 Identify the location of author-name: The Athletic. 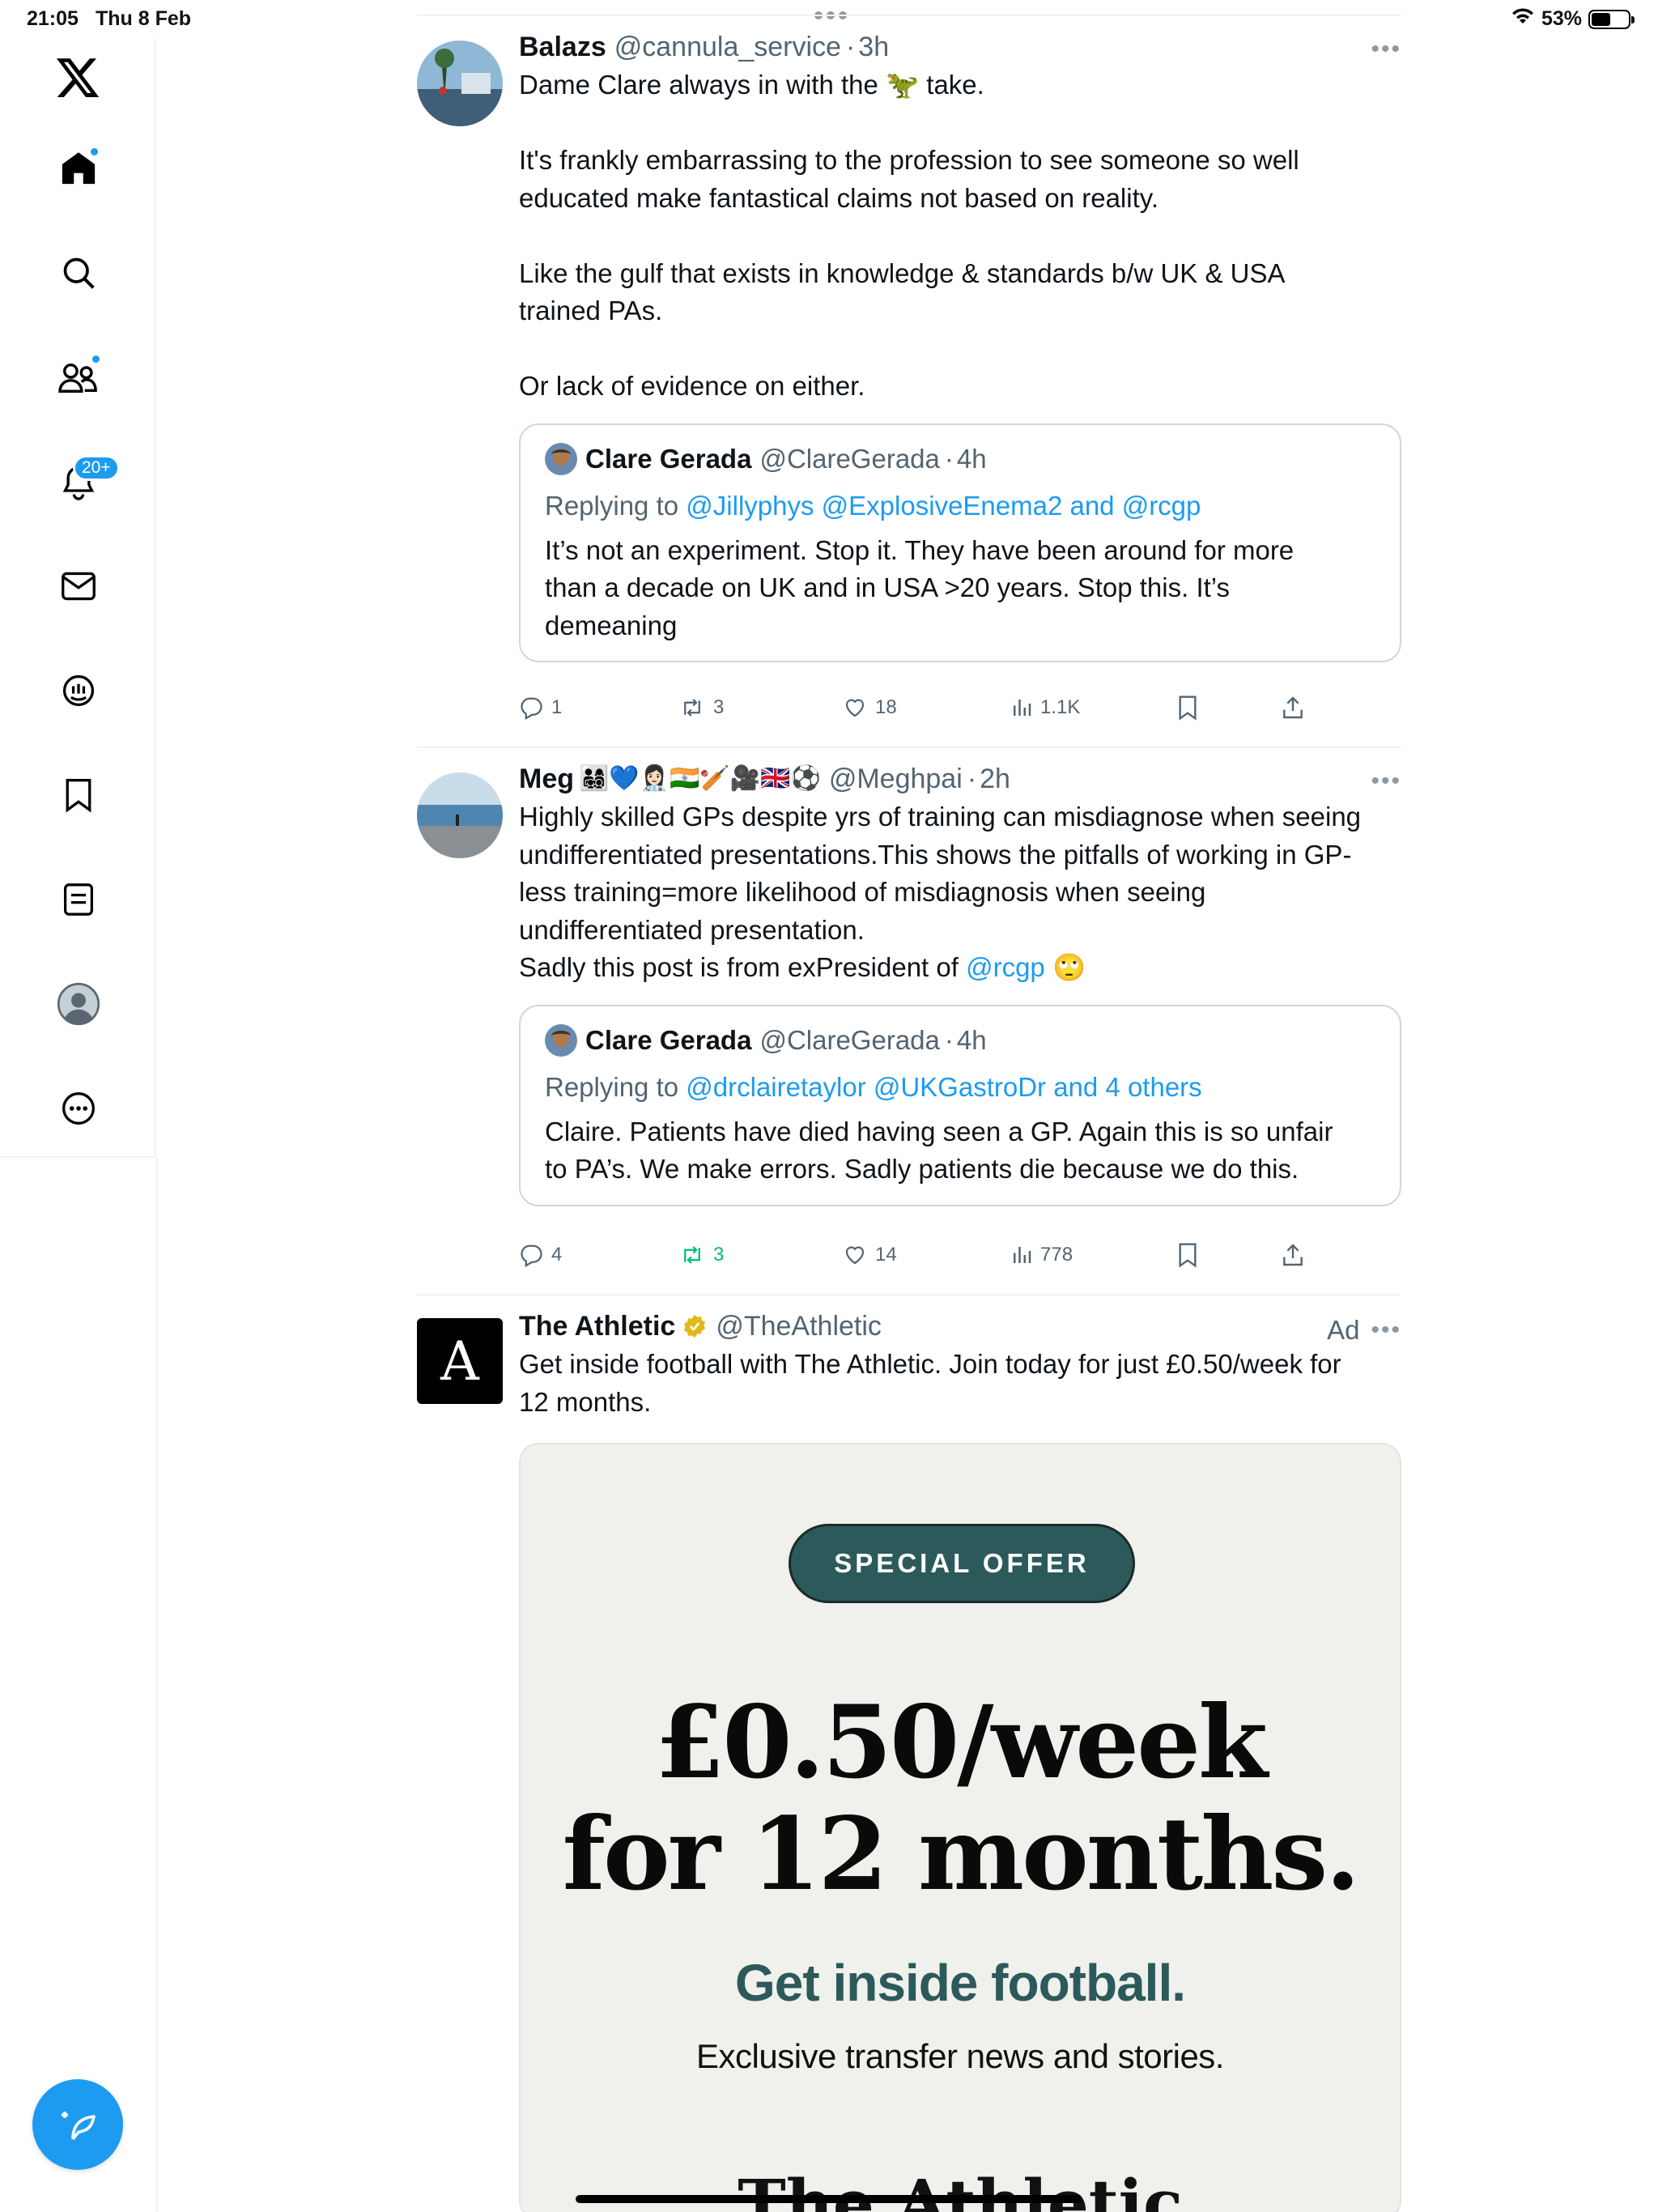
(597, 1326).